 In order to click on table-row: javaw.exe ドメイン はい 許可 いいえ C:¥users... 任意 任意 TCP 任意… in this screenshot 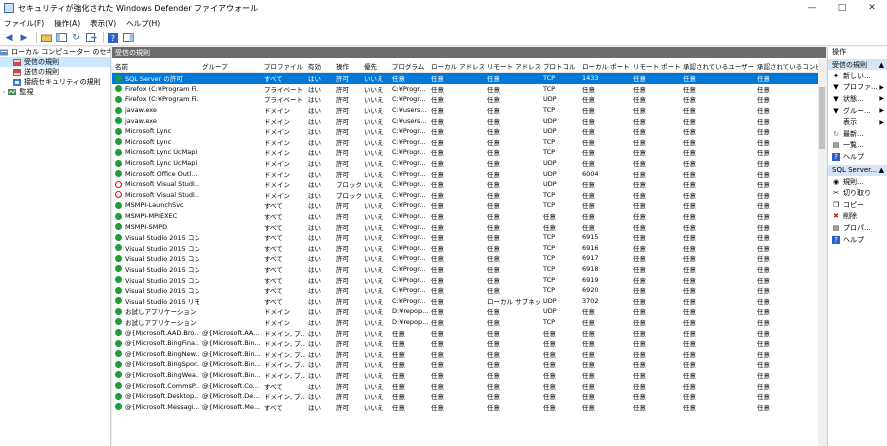, I will do `click(465, 110)`.